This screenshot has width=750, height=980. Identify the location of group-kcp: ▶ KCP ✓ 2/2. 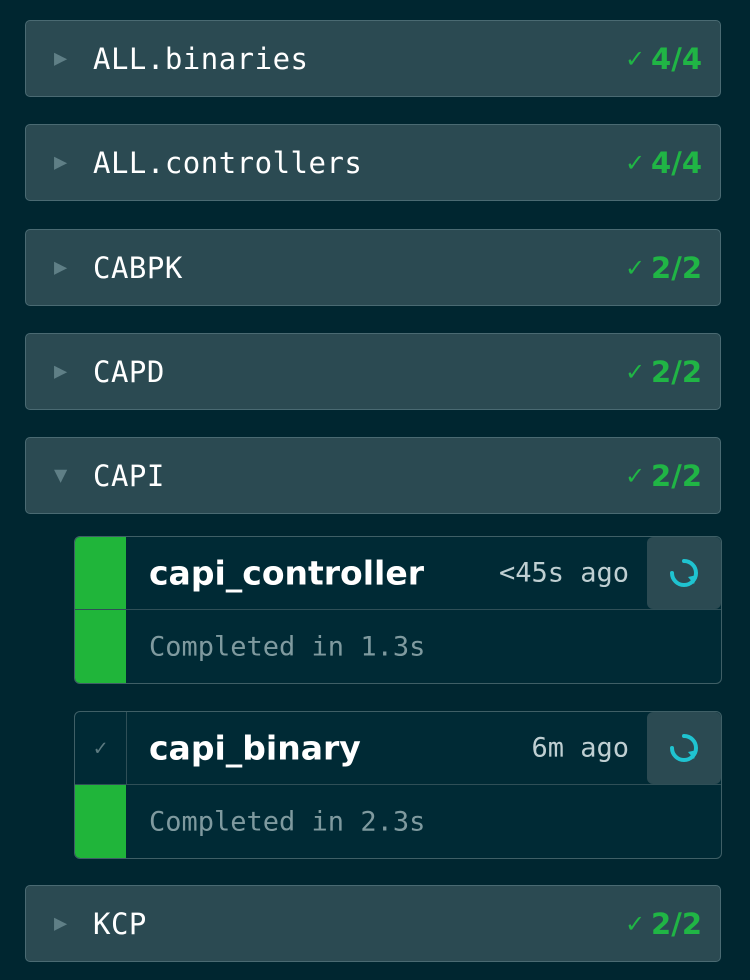
(373, 923).